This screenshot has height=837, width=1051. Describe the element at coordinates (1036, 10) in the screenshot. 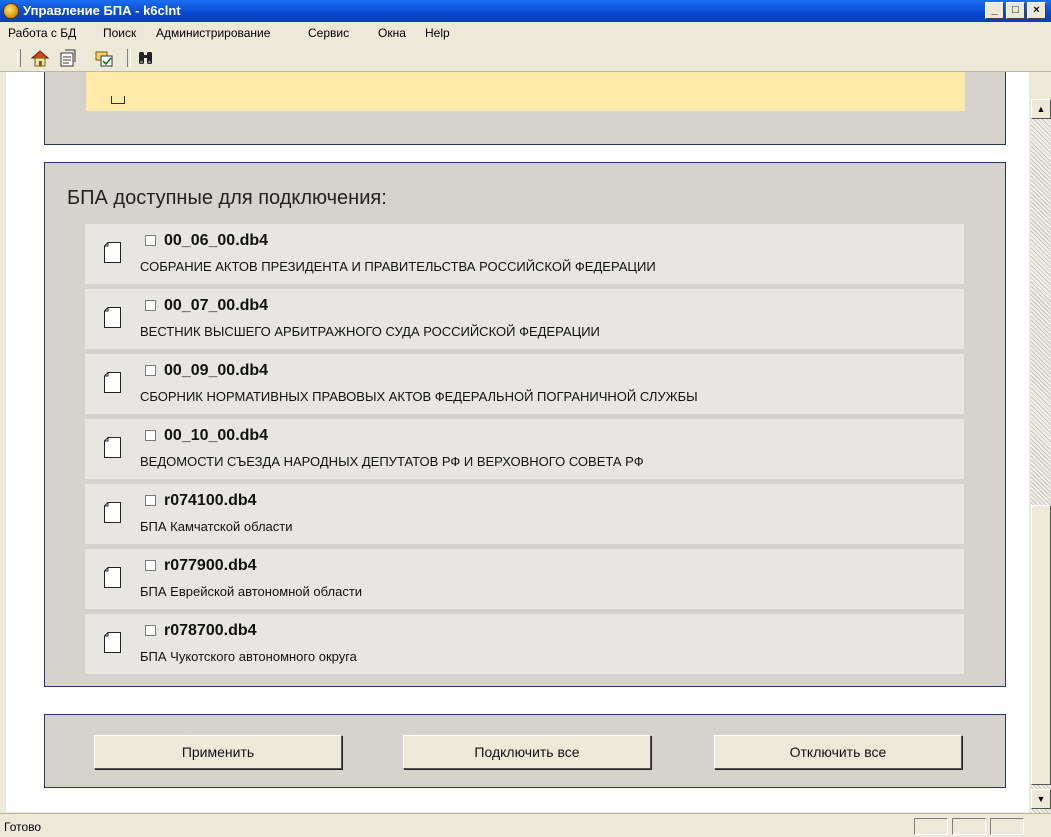

I see `close-button: ×` at that location.